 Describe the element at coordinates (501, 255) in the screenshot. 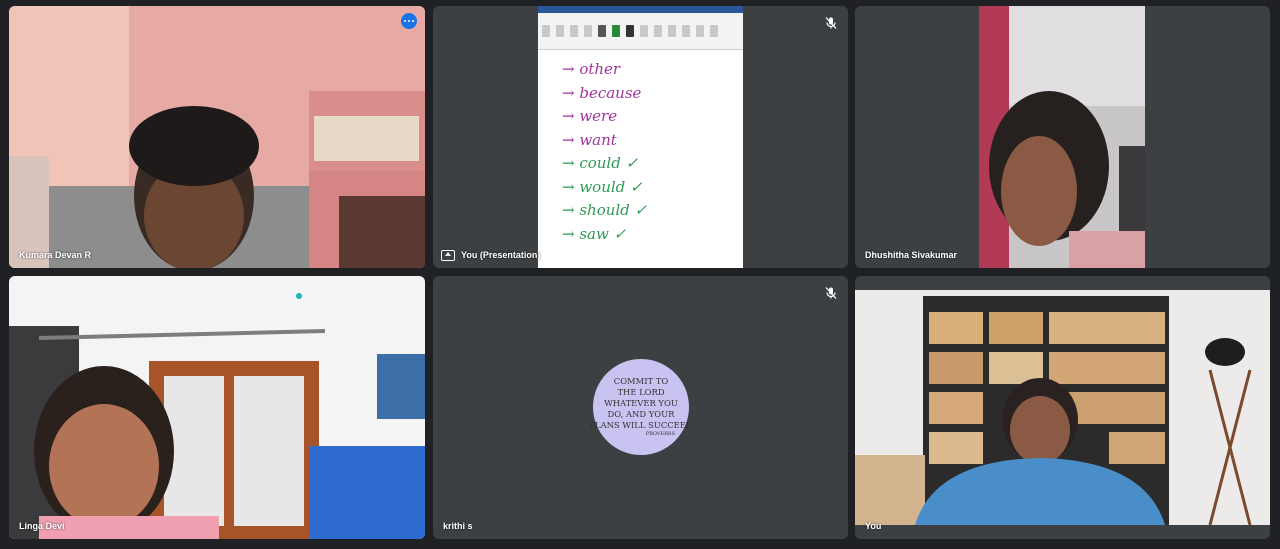

I see `participant-name: You (Presentation)` at that location.